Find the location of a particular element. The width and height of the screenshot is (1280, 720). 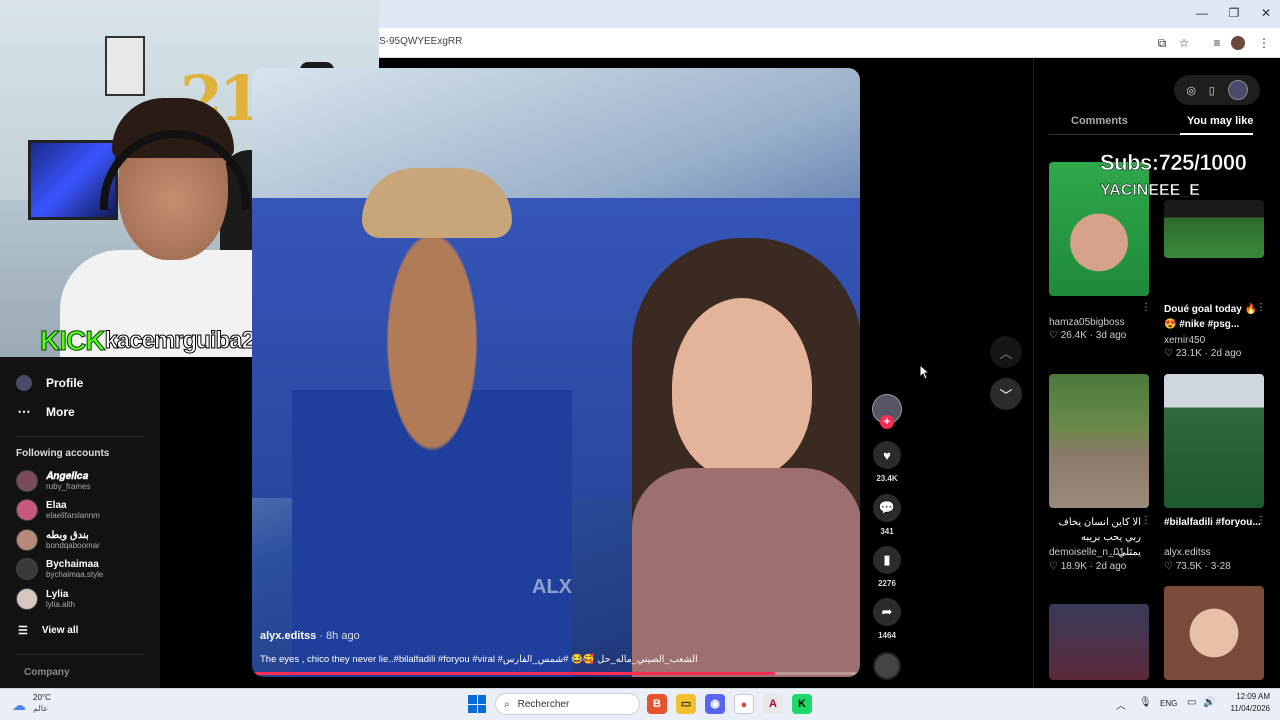

url-text: S-95QWYEExgRR is located at coordinates (420, 41).